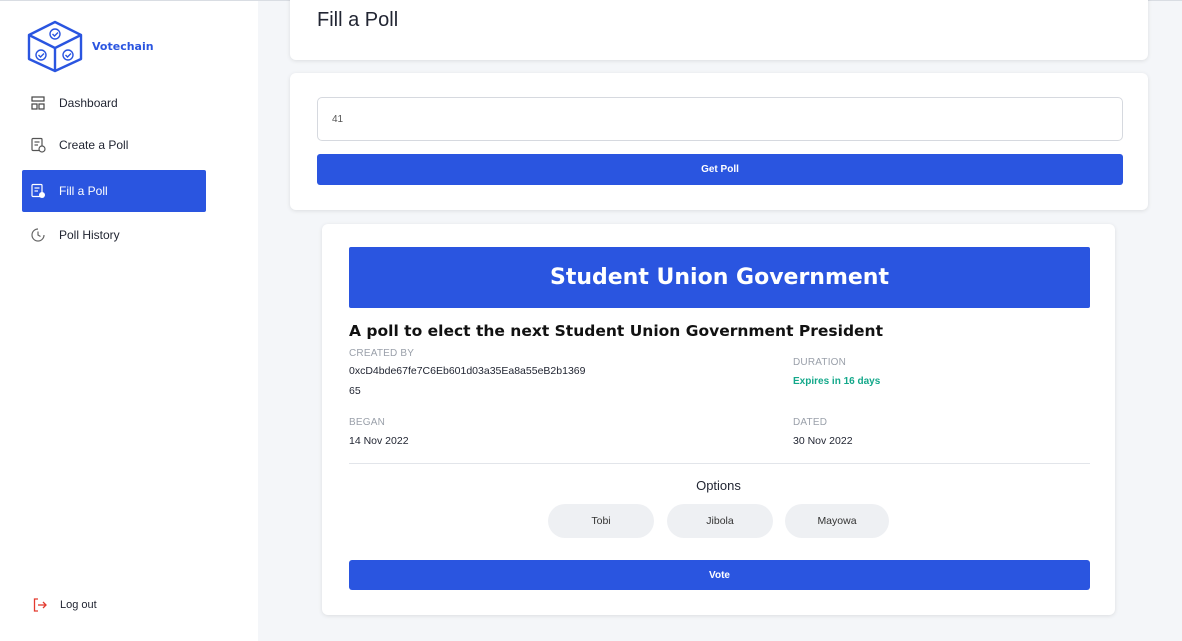 The height and width of the screenshot is (641, 1182). What do you see at coordinates (89, 235) in the screenshot?
I see `sidebar-item-label: Poll History` at bounding box center [89, 235].